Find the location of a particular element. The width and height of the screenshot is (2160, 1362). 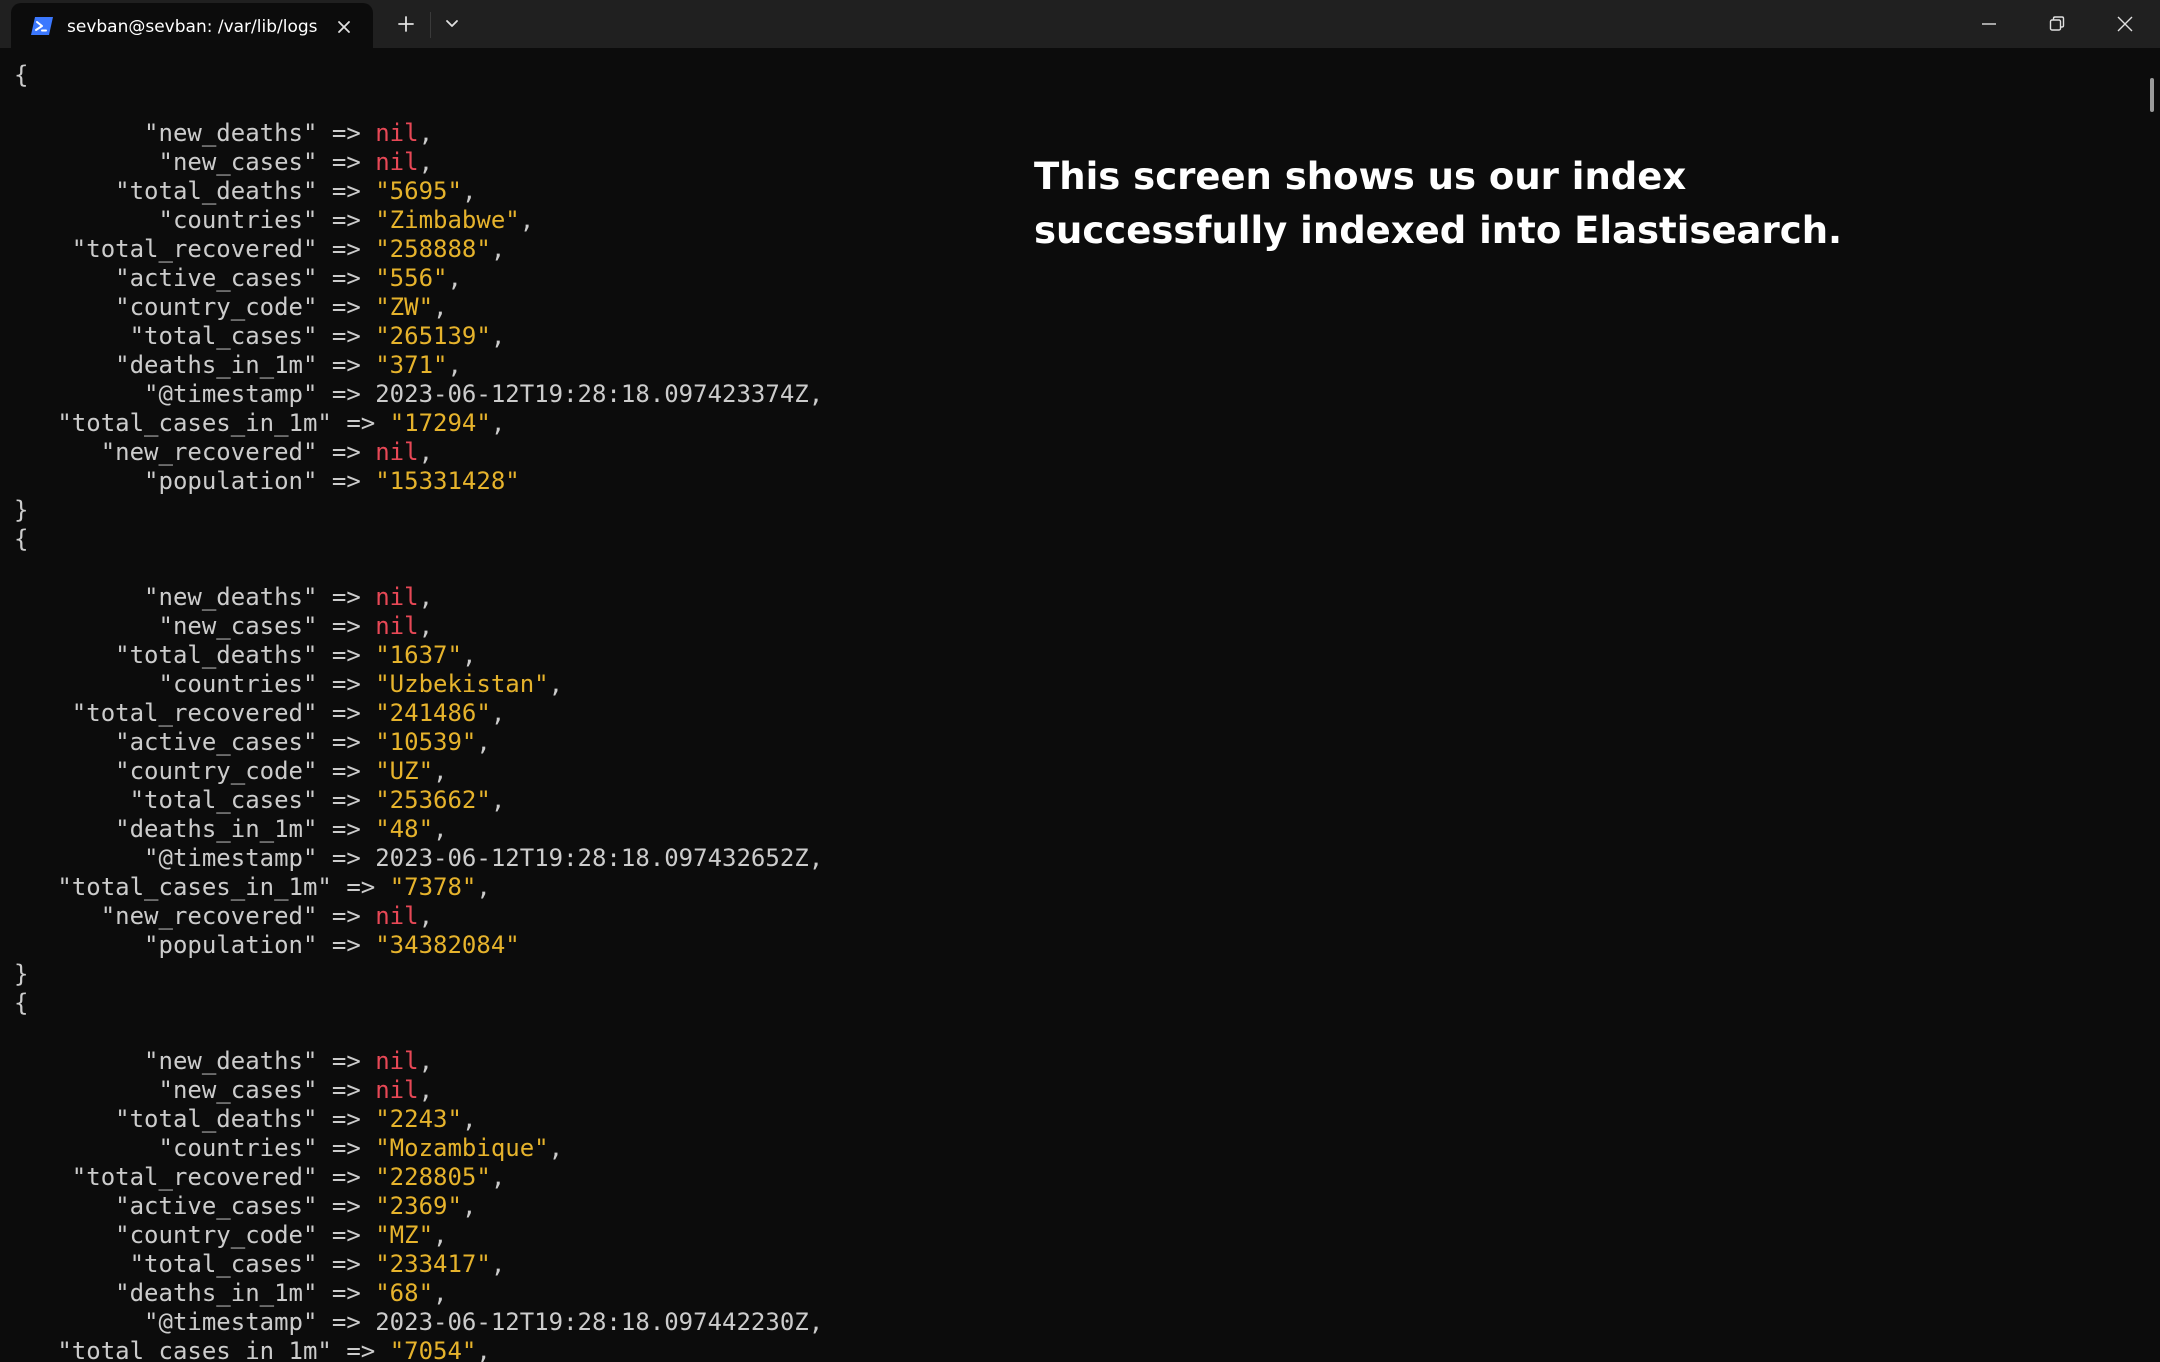

terminal-line: "new_deaths" => nil, is located at coordinates (223, 133).